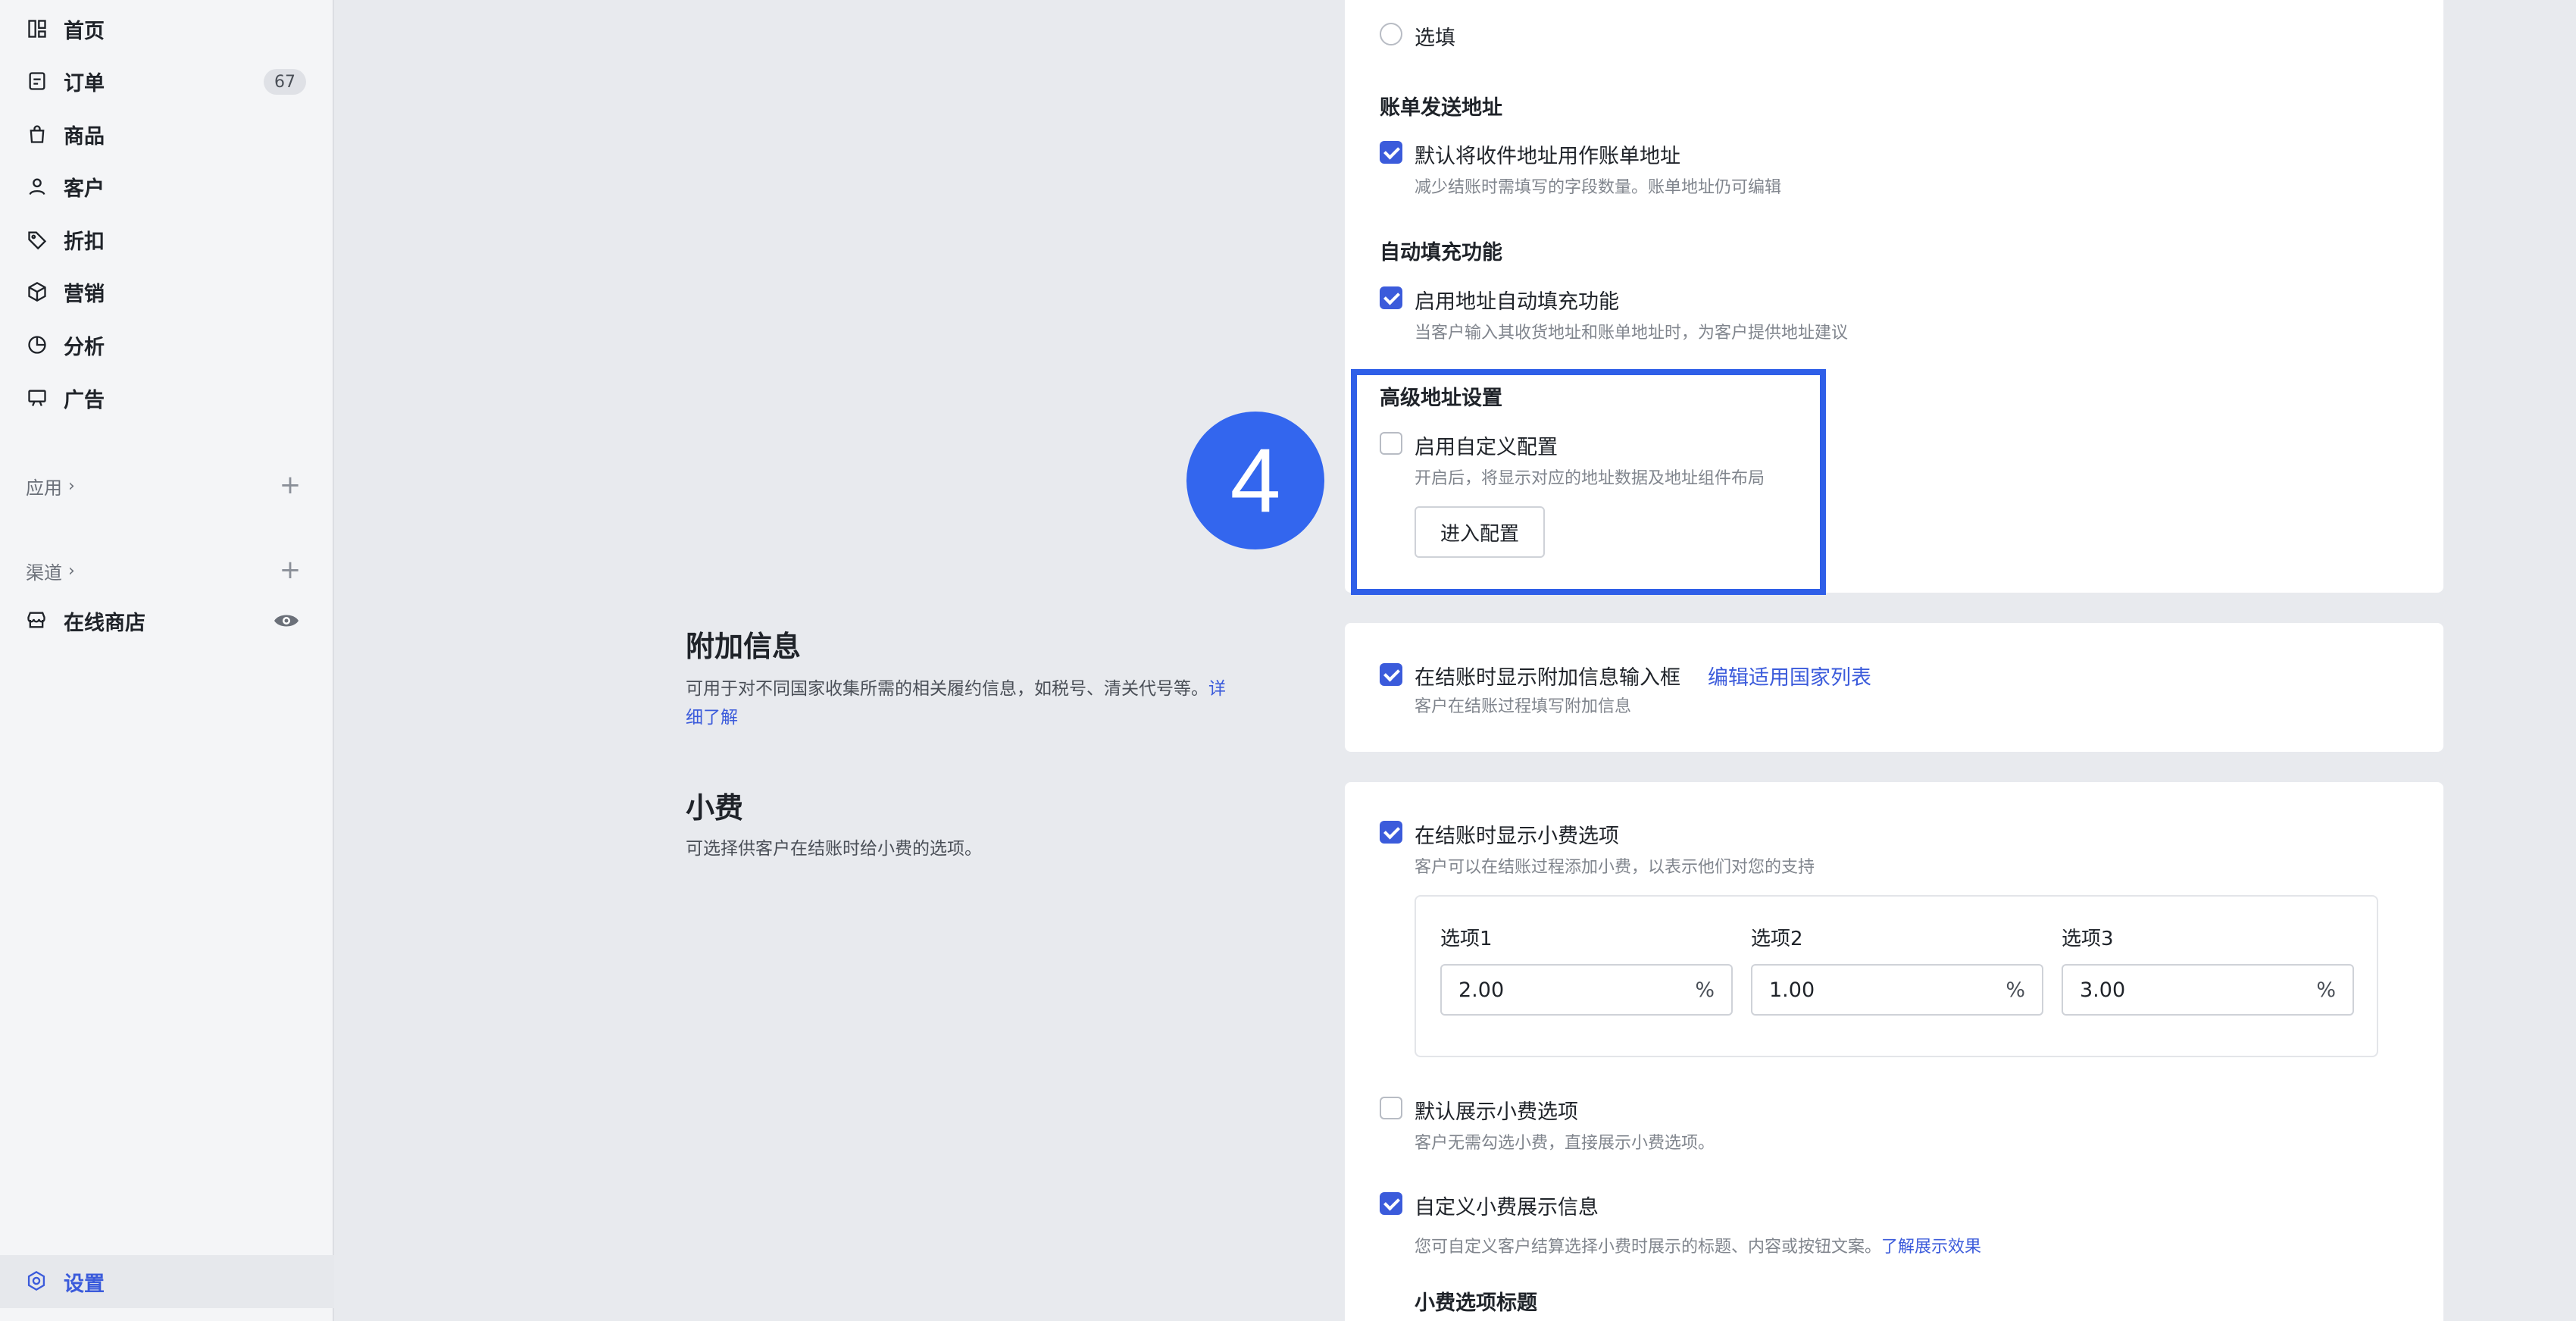 This screenshot has width=2576, height=1321. What do you see at coordinates (166, 620) in the screenshot?
I see `sidebar-item-online-store: 在线商店` at bounding box center [166, 620].